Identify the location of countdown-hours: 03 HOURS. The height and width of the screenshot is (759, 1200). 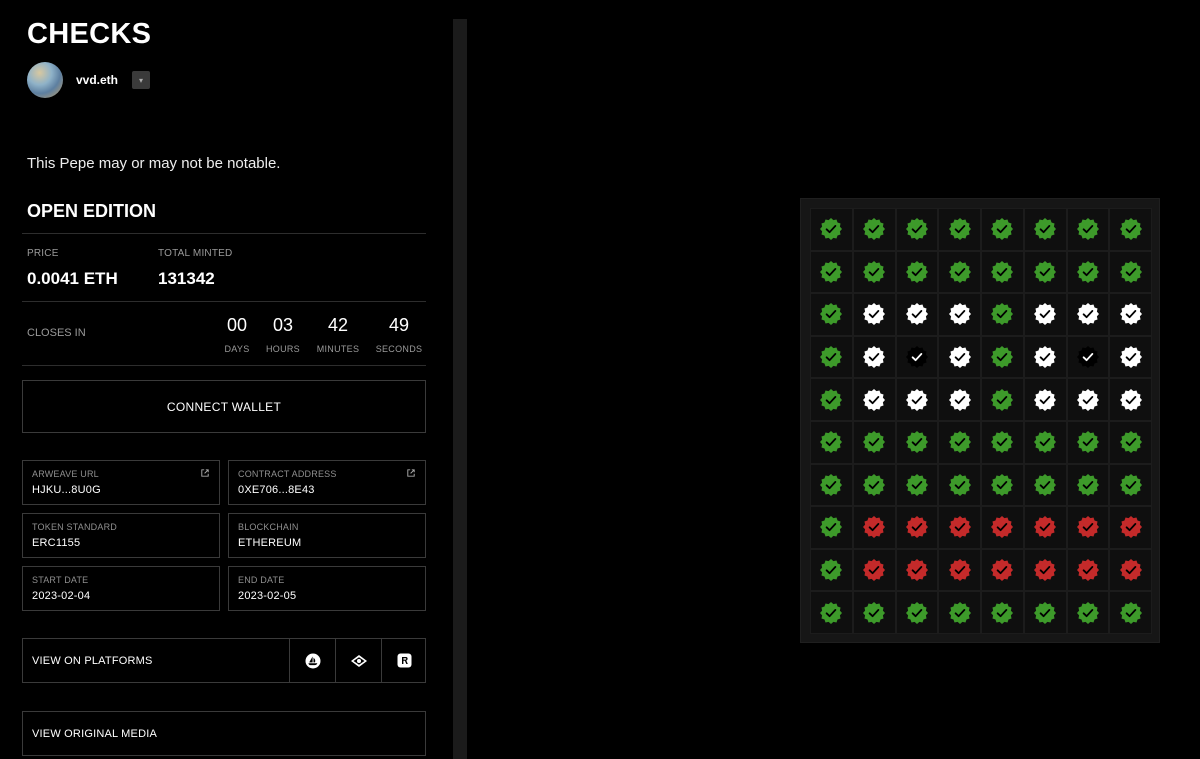
(283, 334).